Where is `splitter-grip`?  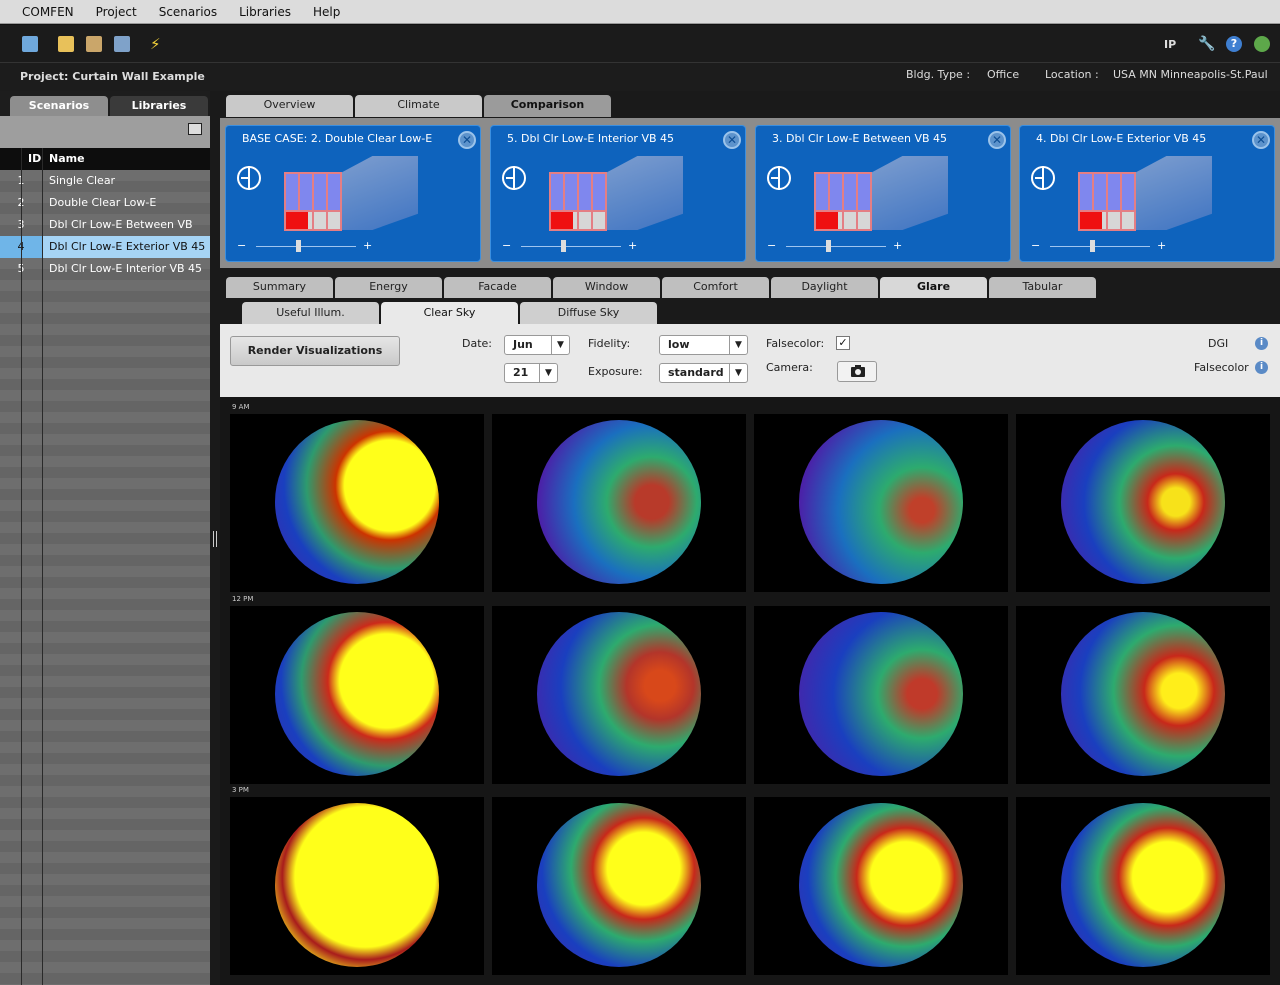
splitter-grip is located at coordinates (215, 539).